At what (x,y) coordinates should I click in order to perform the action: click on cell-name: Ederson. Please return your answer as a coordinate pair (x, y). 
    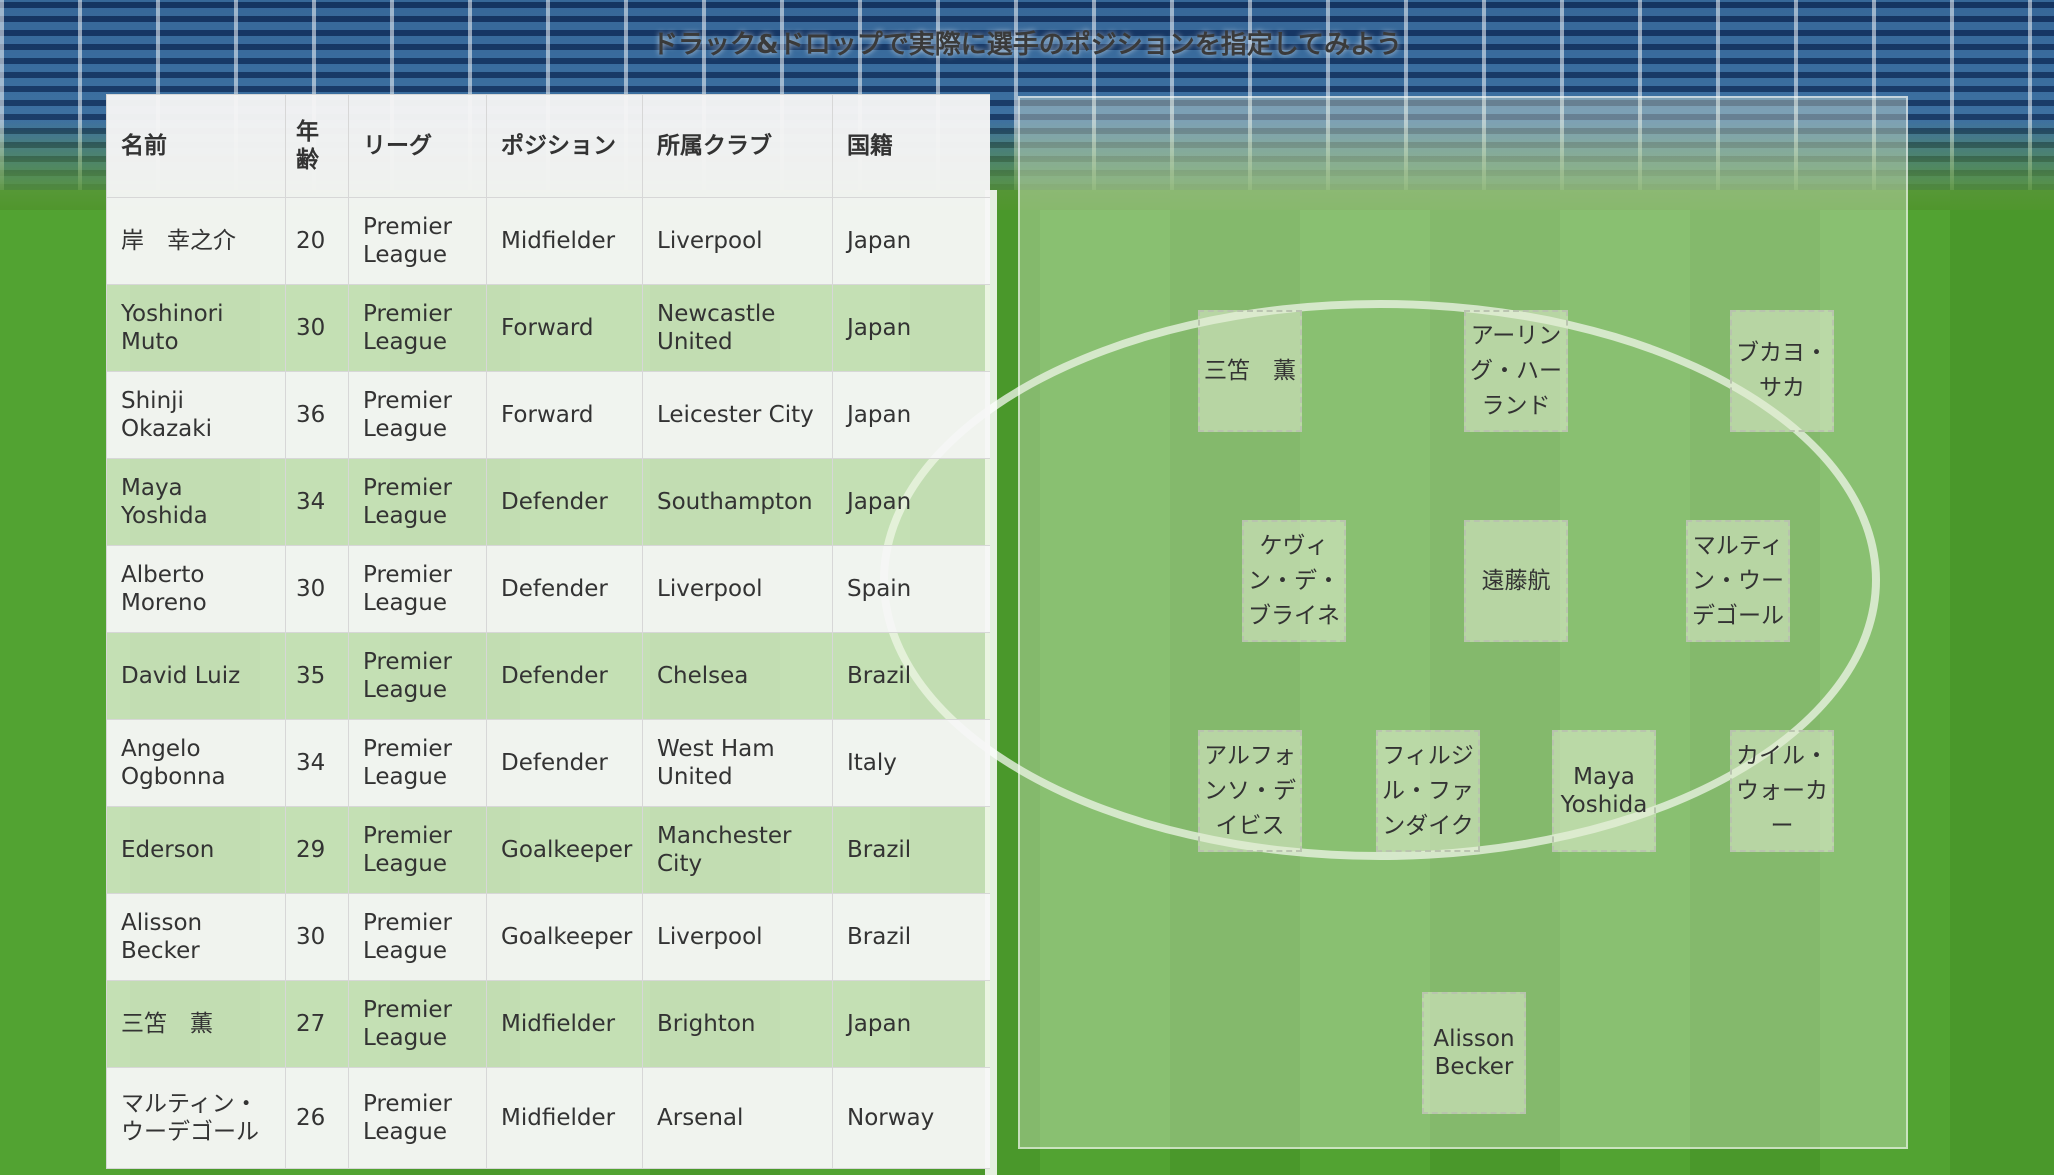
    Looking at the image, I should click on (196, 850).